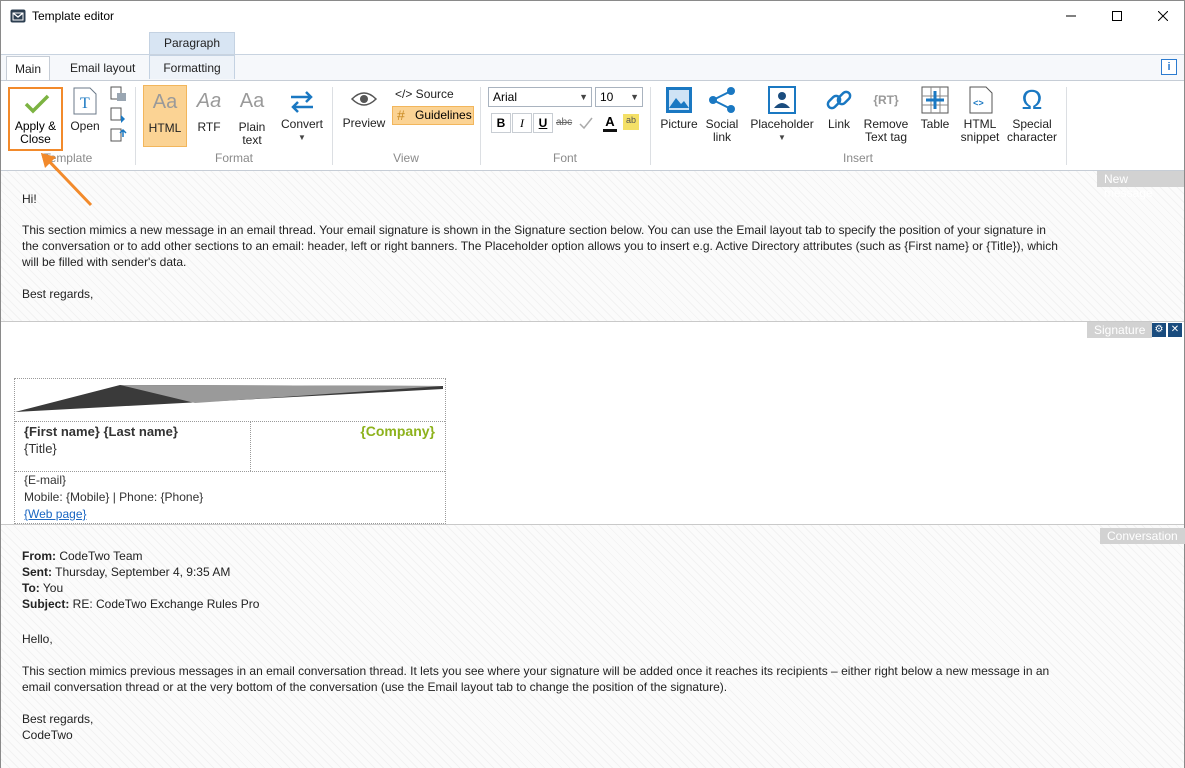 The height and width of the screenshot is (768, 1185). I want to click on maximize-button, so click(1117, 16).